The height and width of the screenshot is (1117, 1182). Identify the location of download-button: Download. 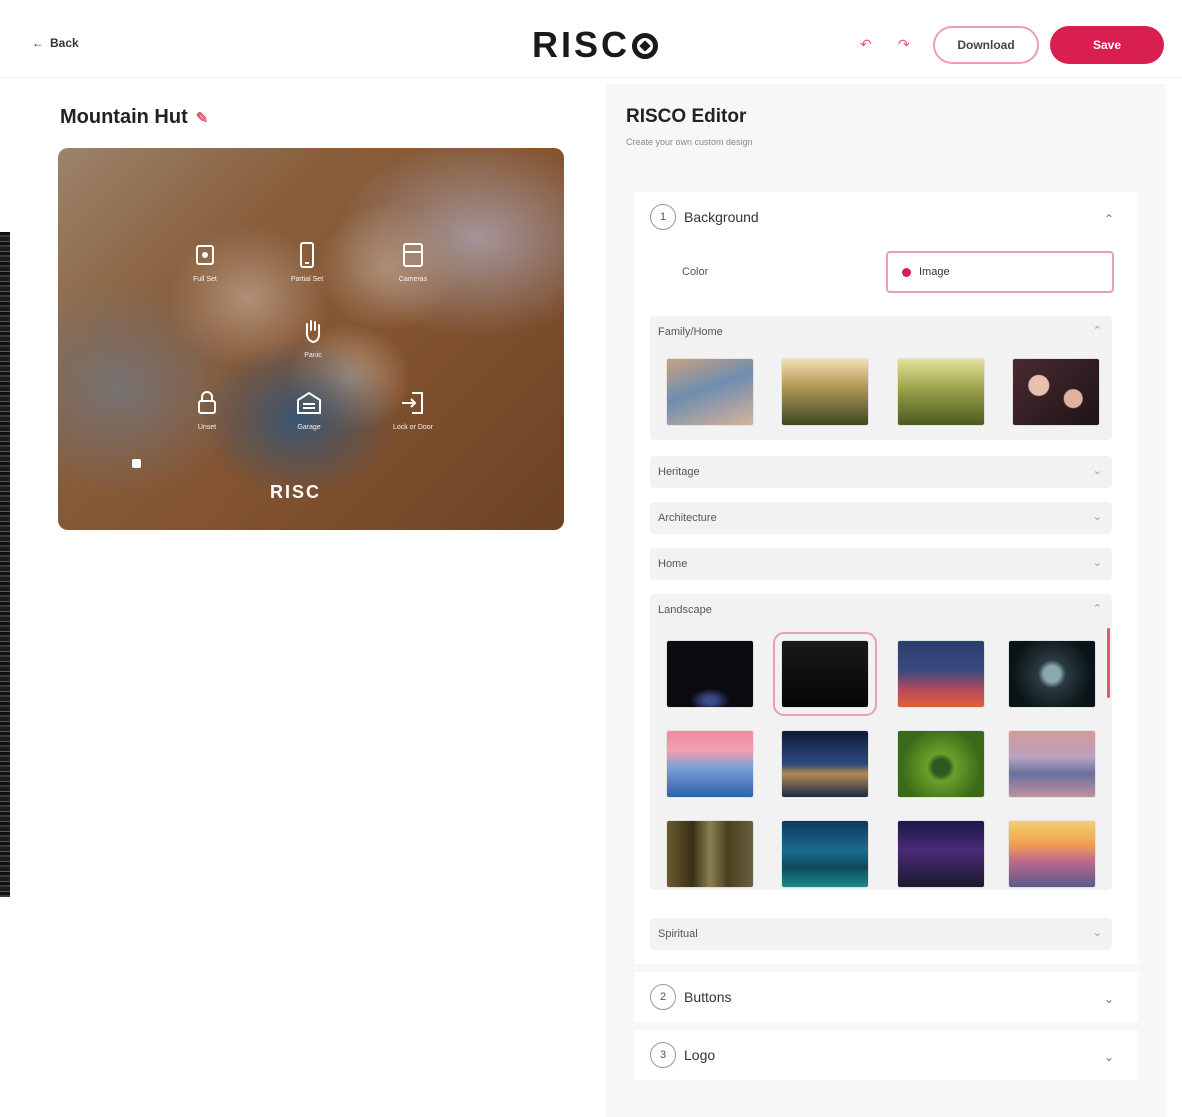
(986, 45).